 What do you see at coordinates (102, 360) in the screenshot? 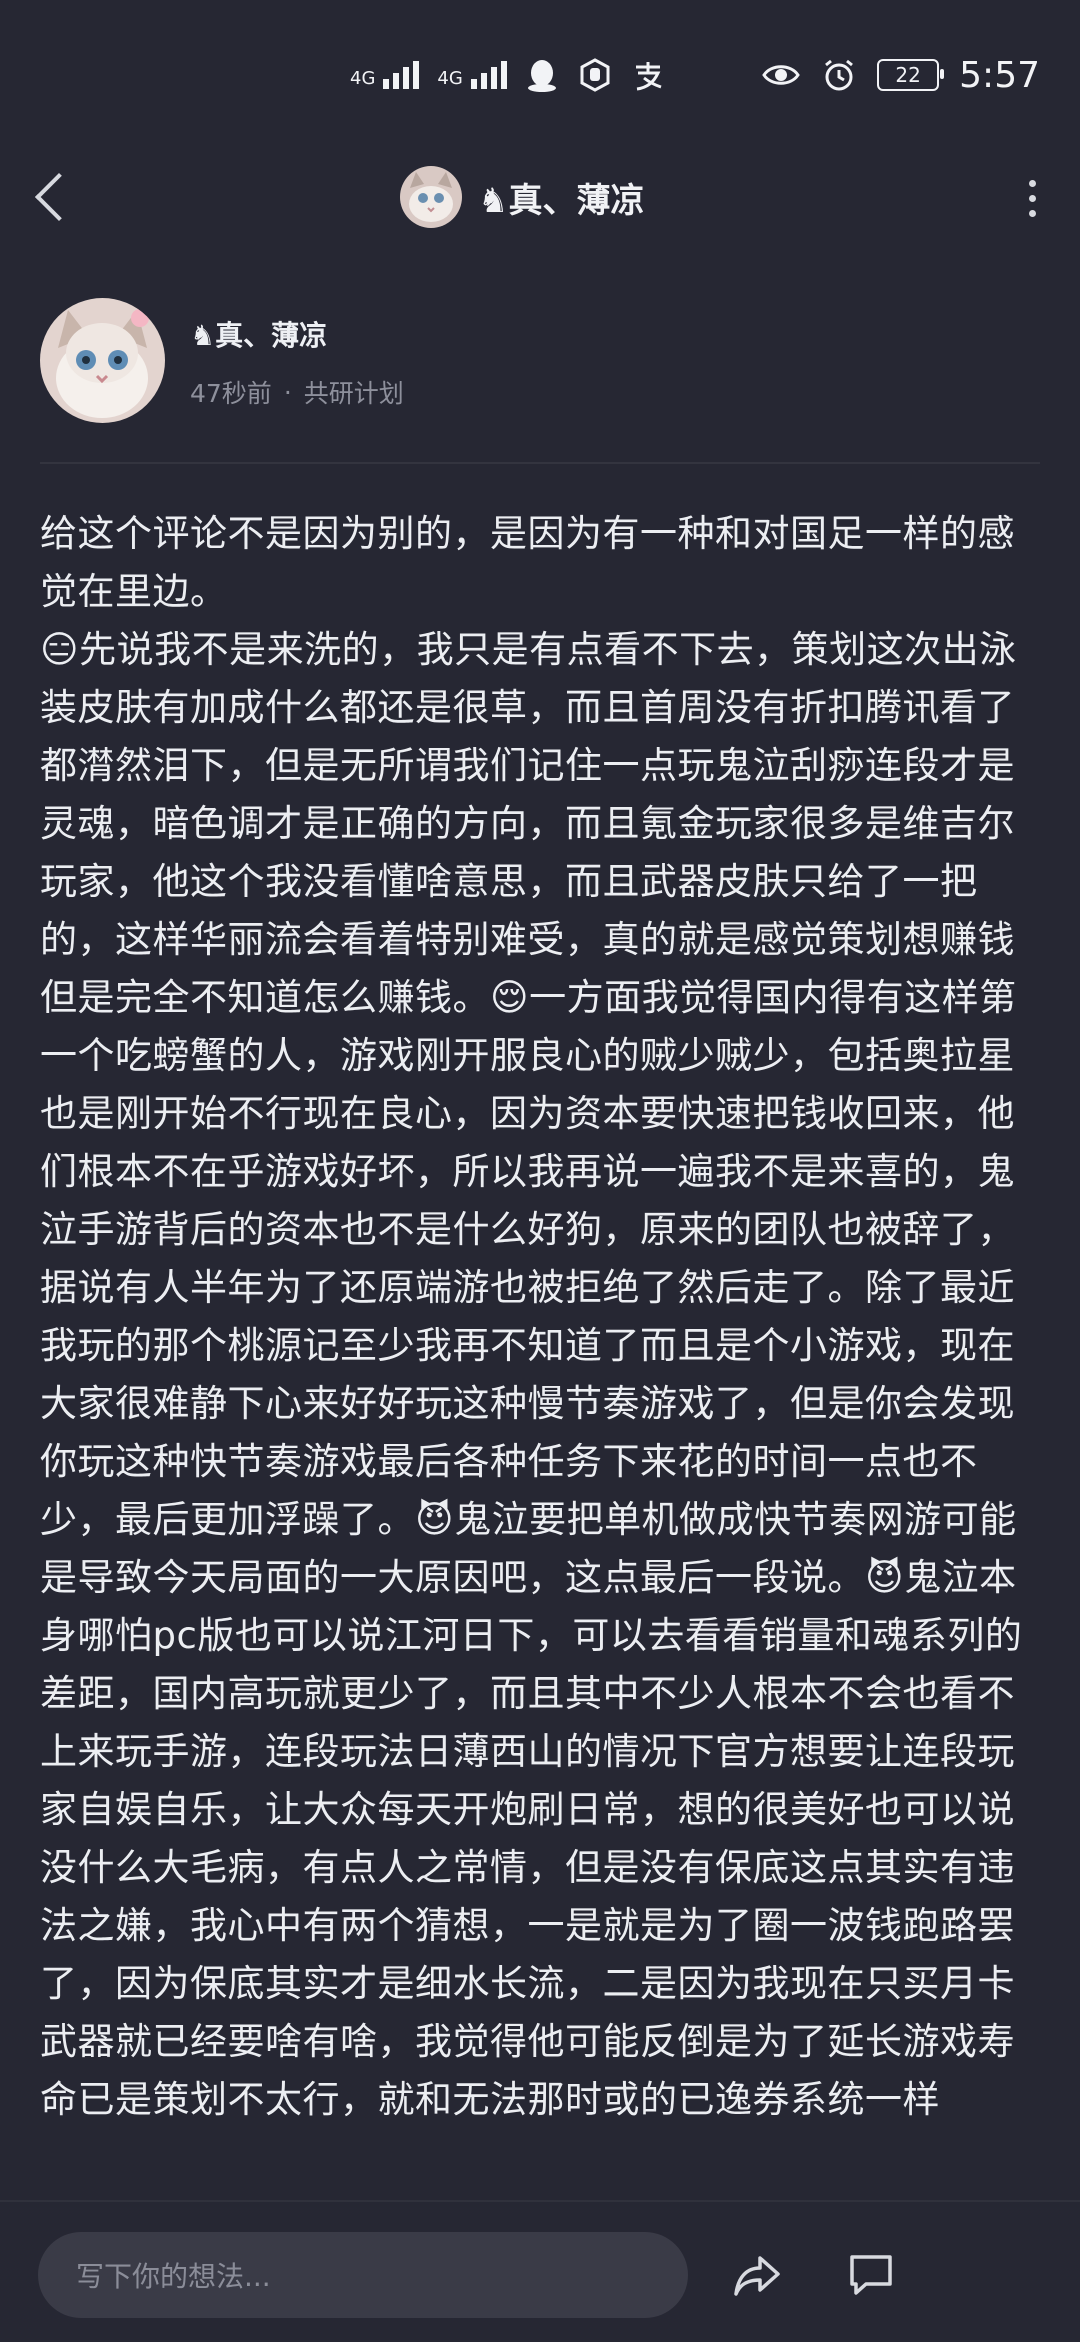
I see `author-avatar` at bounding box center [102, 360].